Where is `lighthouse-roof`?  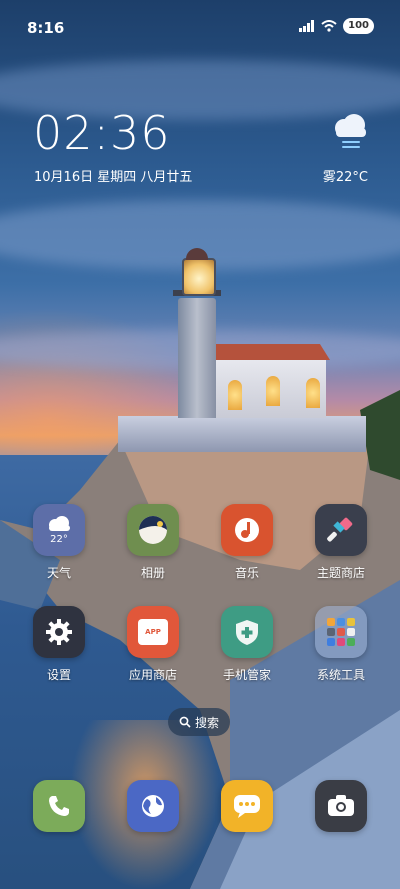 lighthouse-roof is located at coordinates (267, 352).